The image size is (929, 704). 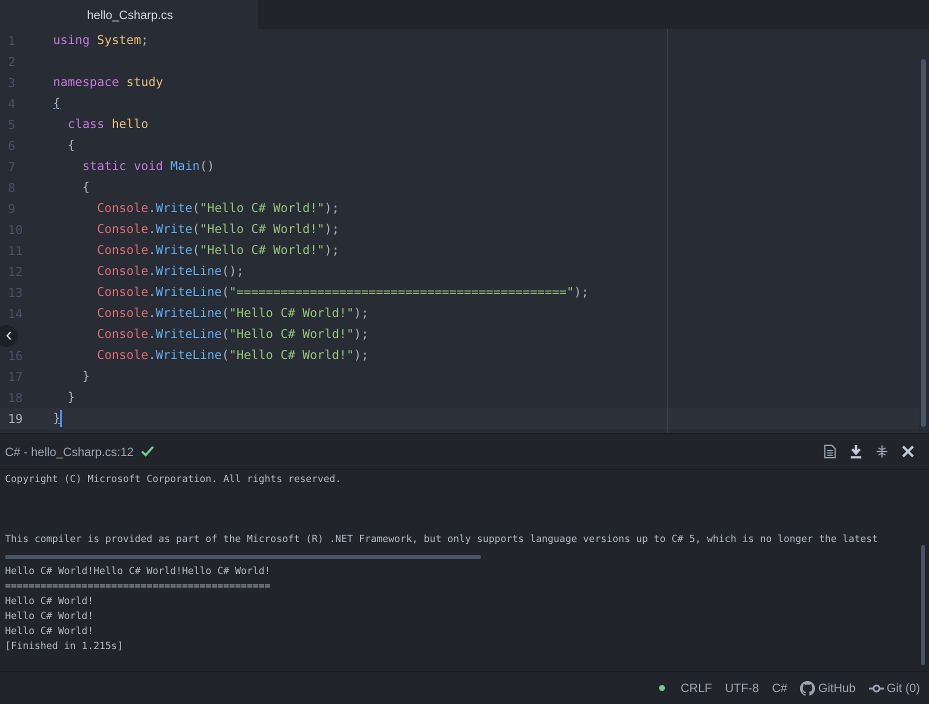 What do you see at coordinates (908, 451) in the screenshot?
I see `close-icon` at bounding box center [908, 451].